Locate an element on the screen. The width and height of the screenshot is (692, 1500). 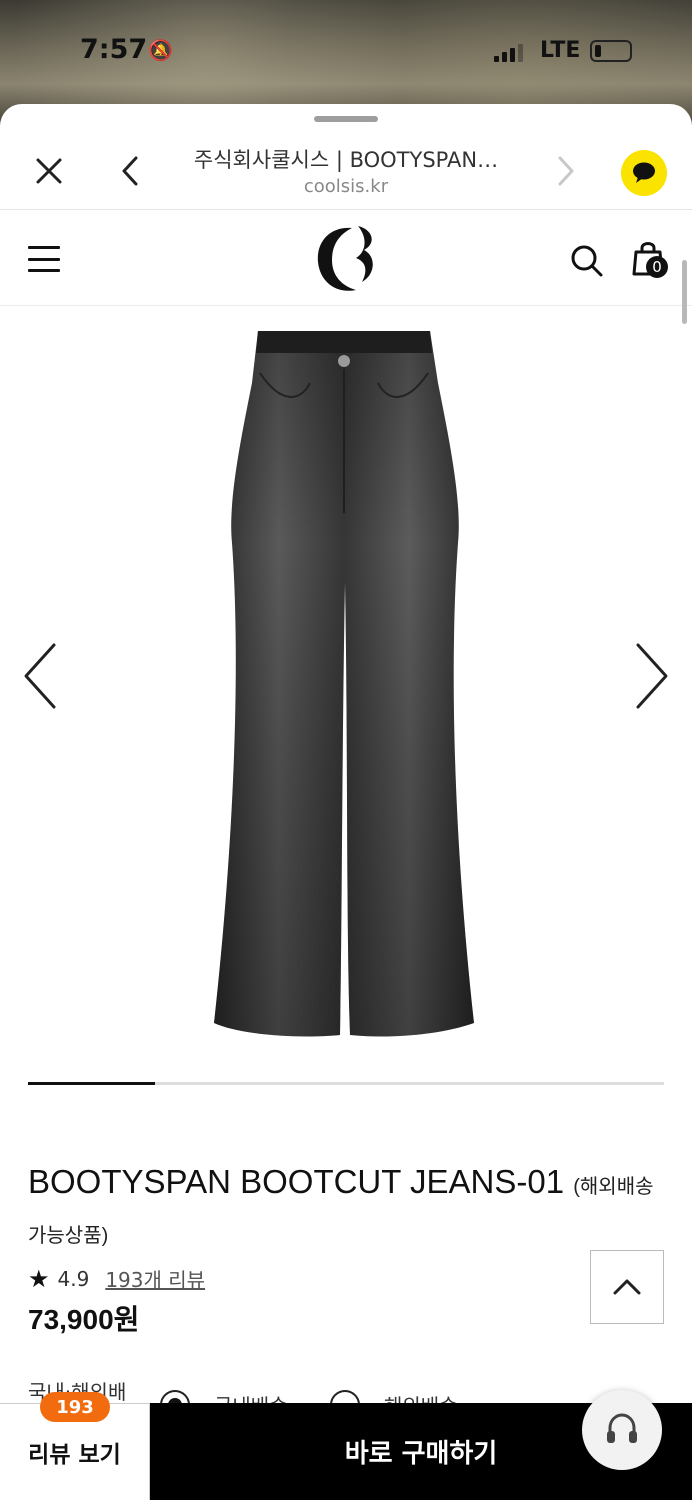
product-title: BOOTYSPAN BOOTCUT JEANS-01 (해외배송 가능상품) is located at coordinates (348, 1209).